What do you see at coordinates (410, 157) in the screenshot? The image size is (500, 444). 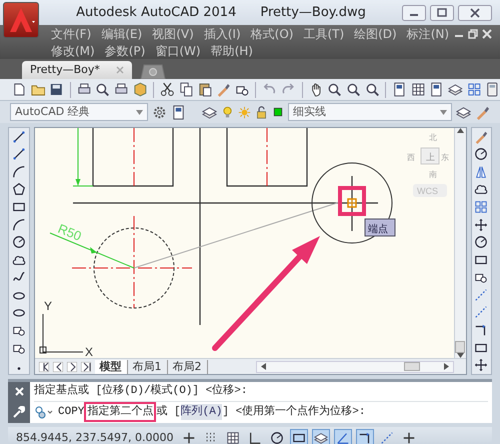 I see `viewcube-label: 西` at bounding box center [410, 157].